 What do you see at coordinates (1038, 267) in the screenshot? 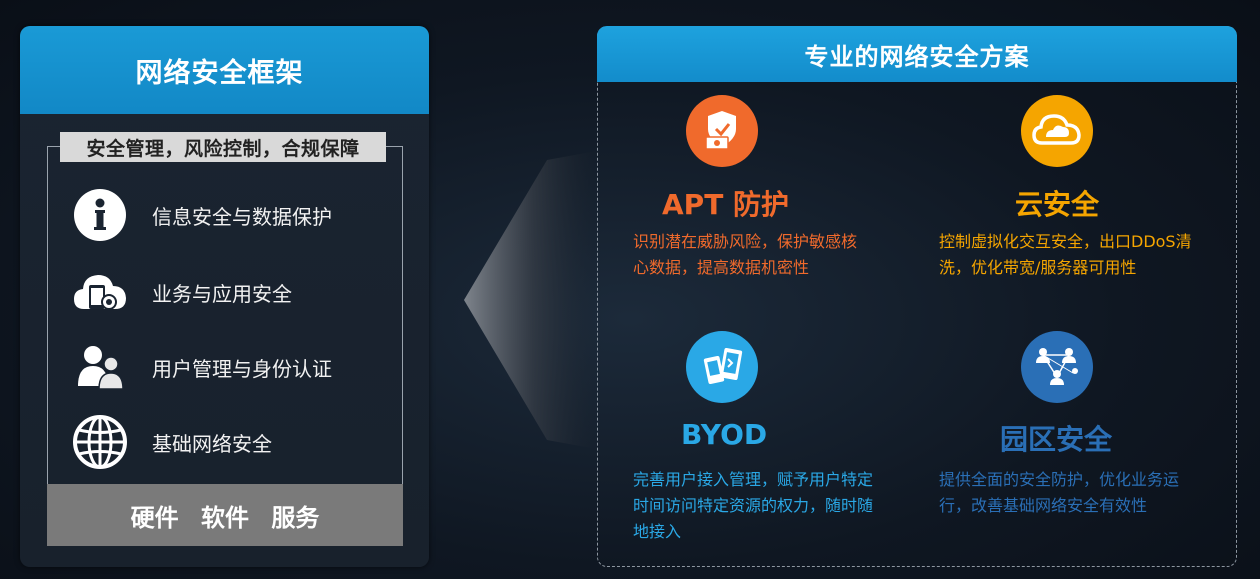
I see `feature-desc-line: 洗，优化带宽/服务器可用性` at bounding box center [1038, 267].